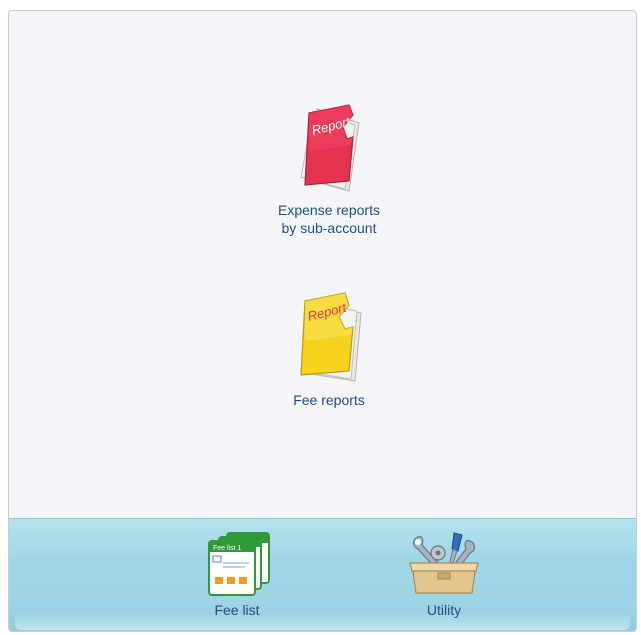 Image resolution: width=641 pixels, height=635 pixels. I want to click on expense-reports-label-line2: by sub-account, so click(329, 228).